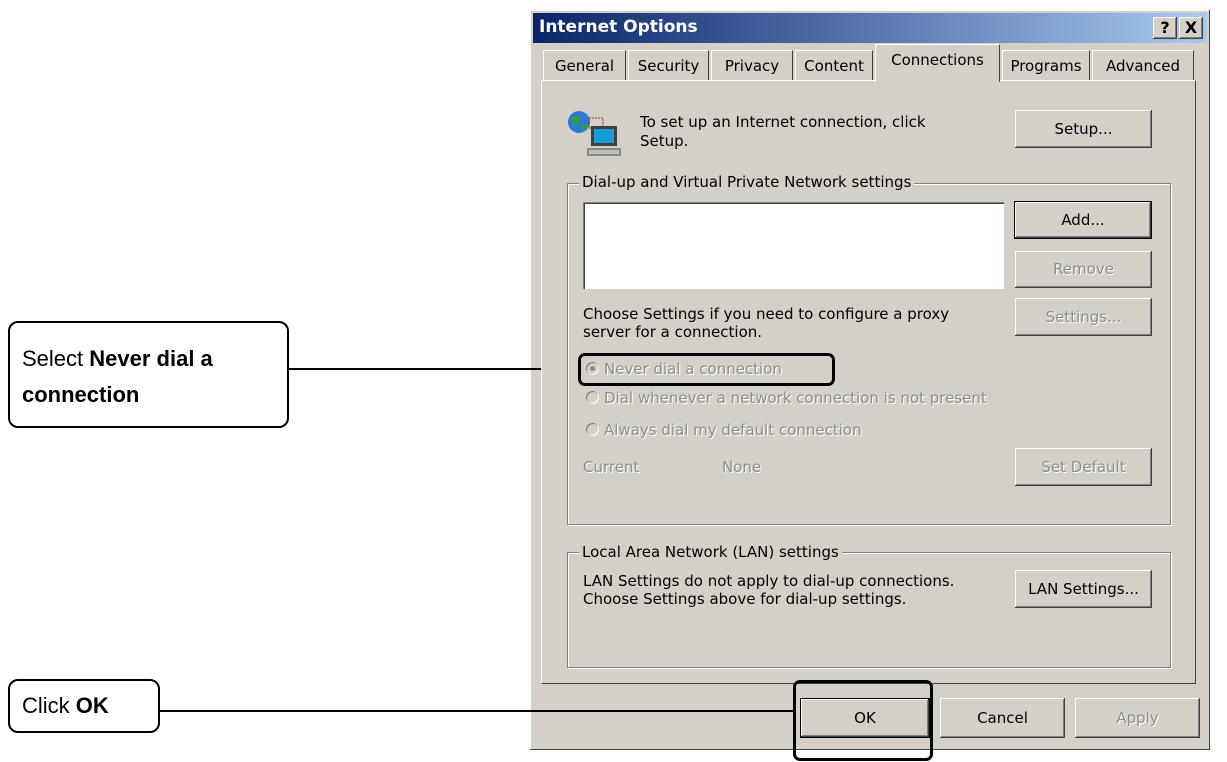 The width and height of the screenshot is (1227, 762). I want to click on close-button: X, so click(1191, 28).